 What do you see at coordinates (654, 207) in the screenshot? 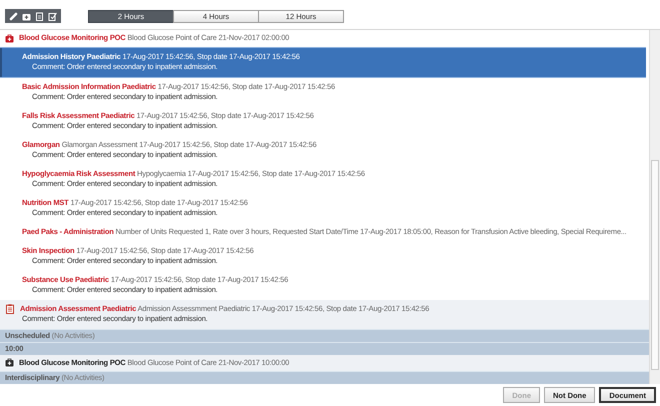
I see `scrollbar` at bounding box center [654, 207].